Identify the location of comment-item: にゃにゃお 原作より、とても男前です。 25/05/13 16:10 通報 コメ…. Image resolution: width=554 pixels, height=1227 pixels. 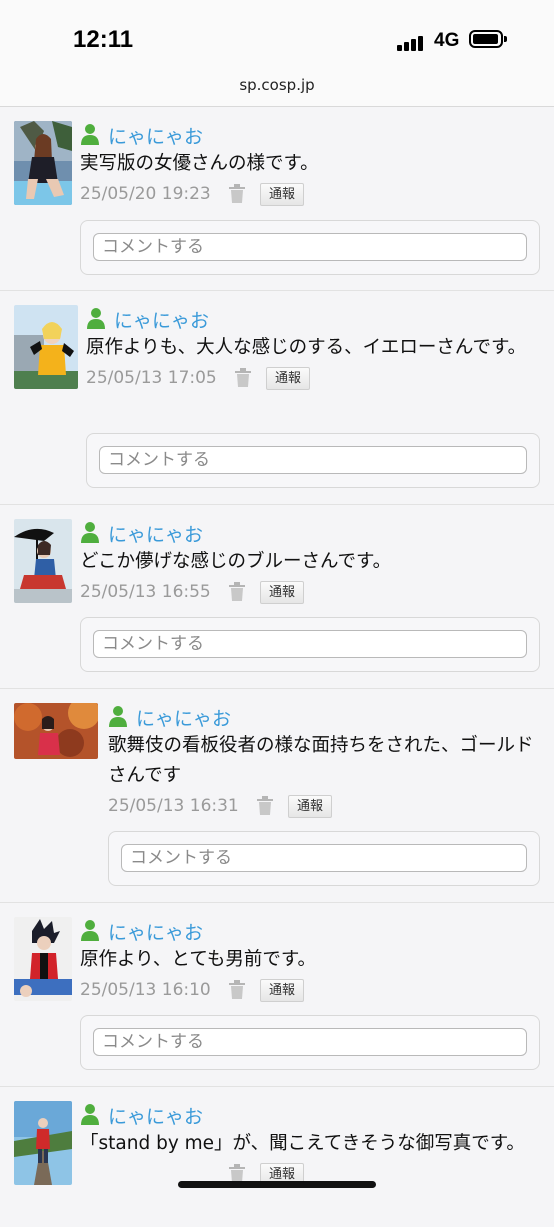
(277, 995).